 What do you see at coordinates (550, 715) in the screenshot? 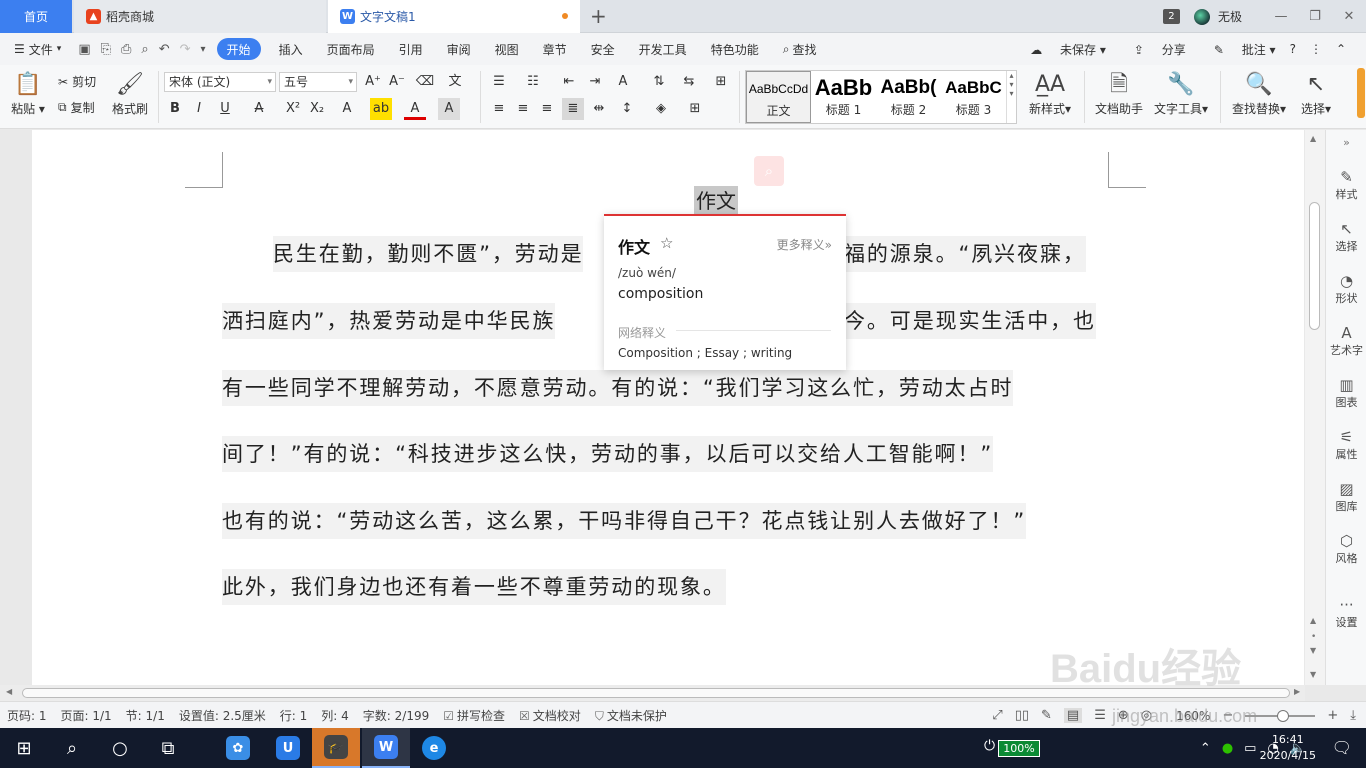
I see `proof-button: ☒ 文档校对` at bounding box center [550, 715].